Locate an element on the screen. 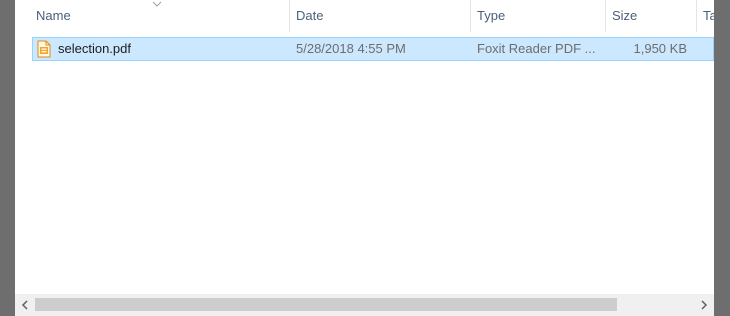  pdf-file-icon is located at coordinates (44, 49).